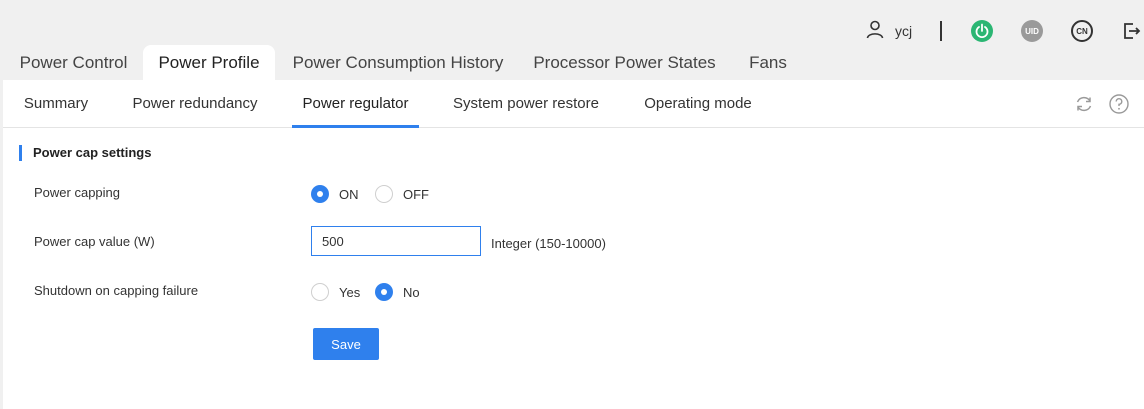 The height and width of the screenshot is (409, 1144). Describe the element at coordinates (698, 104) in the screenshot. I see `subtab-operating-mode: Operating mode` at that location.